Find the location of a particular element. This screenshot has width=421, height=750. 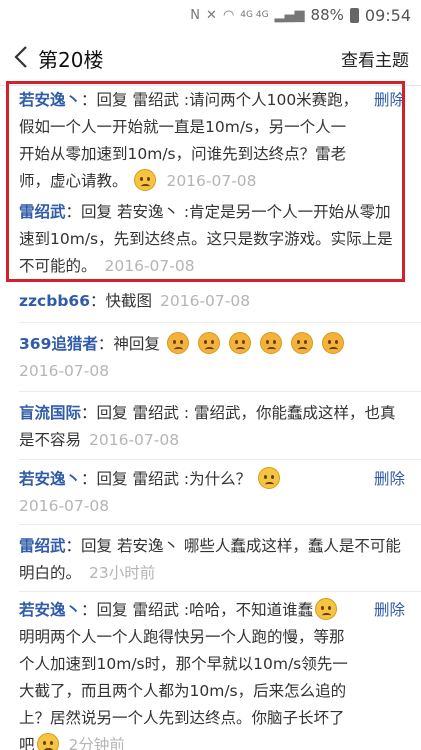

battery-icon is located at coordinates (354, 15).